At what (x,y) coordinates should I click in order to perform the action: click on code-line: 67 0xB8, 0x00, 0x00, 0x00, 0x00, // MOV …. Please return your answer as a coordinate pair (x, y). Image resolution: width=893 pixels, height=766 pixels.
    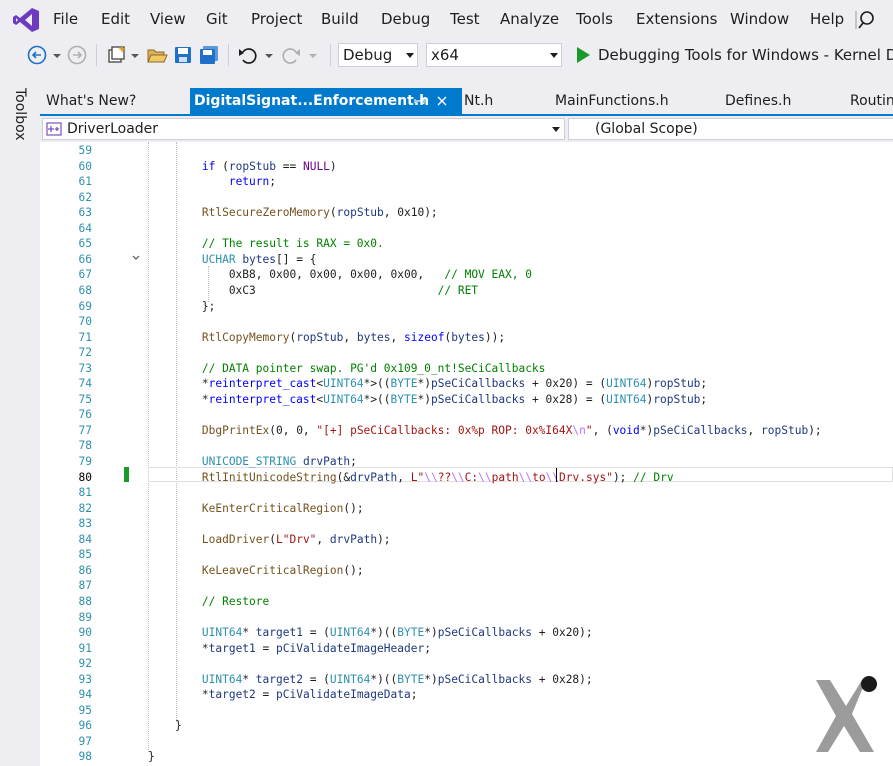
    Looking at the image, I should click on (466, 275).